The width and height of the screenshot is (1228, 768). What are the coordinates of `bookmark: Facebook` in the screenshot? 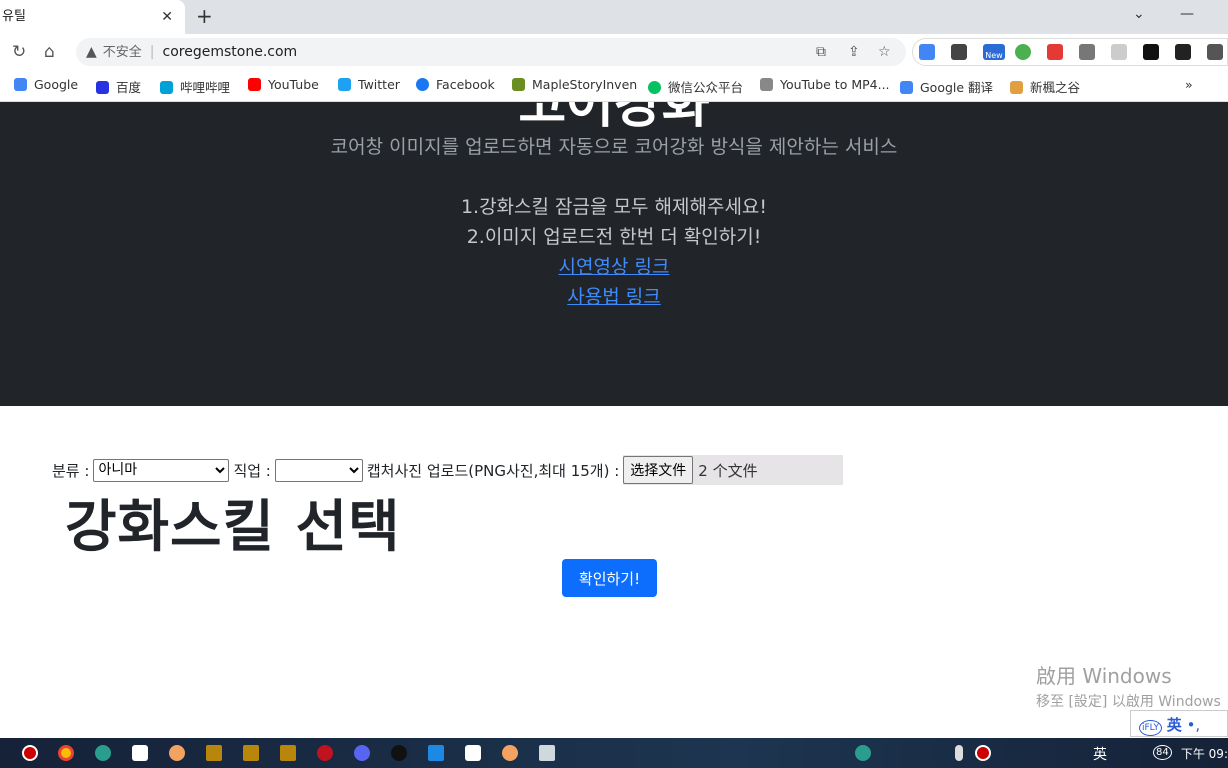 It's located at (455, 84).